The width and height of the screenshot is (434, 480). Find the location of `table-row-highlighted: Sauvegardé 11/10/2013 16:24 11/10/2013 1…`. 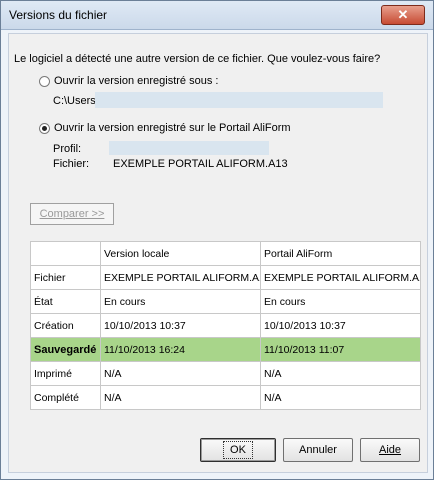

table-row-highlighted: Sauvegardé 11/10/2013 16:24 11/10/2013 1… is located at coordinates (225, 349).